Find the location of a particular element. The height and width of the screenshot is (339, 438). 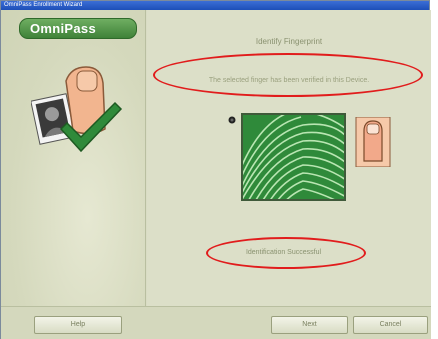

window-title: OmniPass Enrollment Wizard is located at coordinates (215, 5).